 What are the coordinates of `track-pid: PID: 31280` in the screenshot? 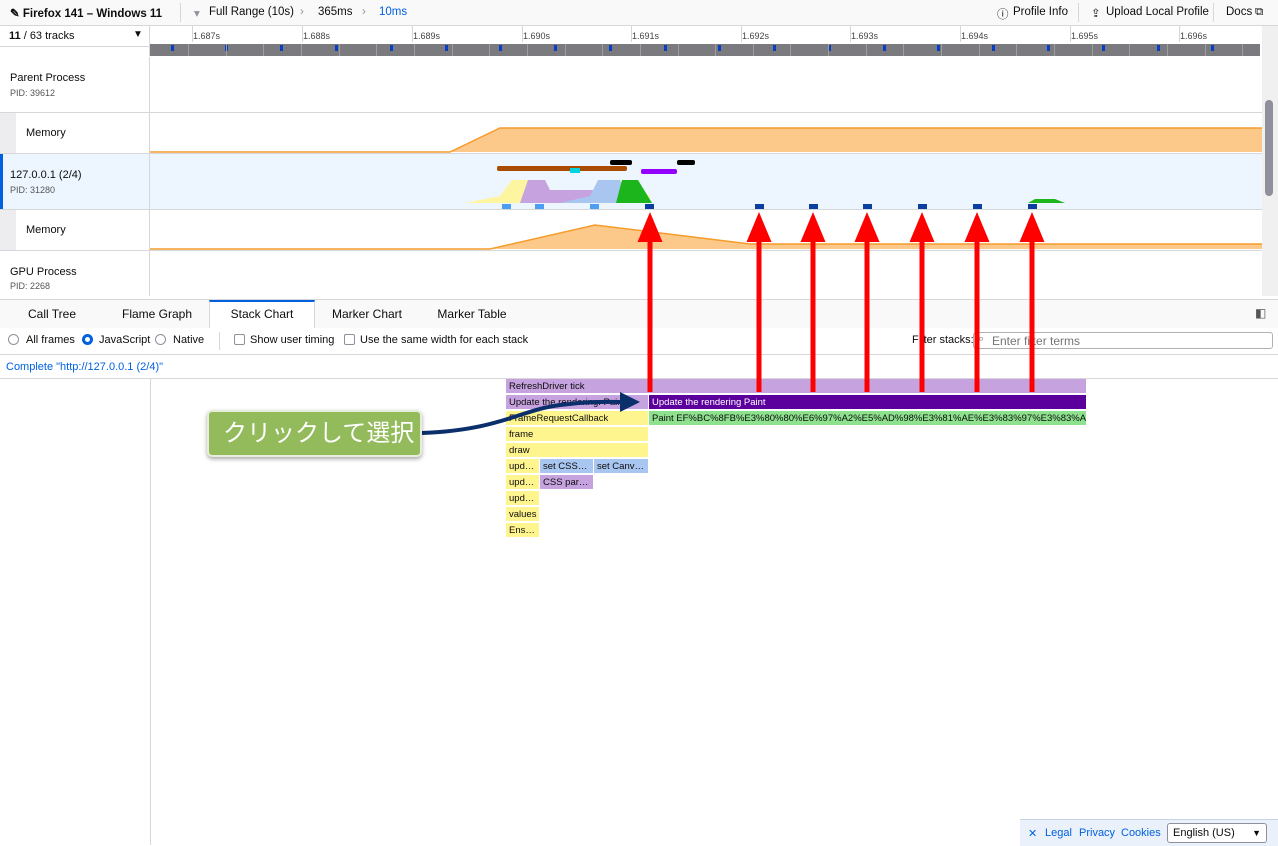 It's located at (33, 190).